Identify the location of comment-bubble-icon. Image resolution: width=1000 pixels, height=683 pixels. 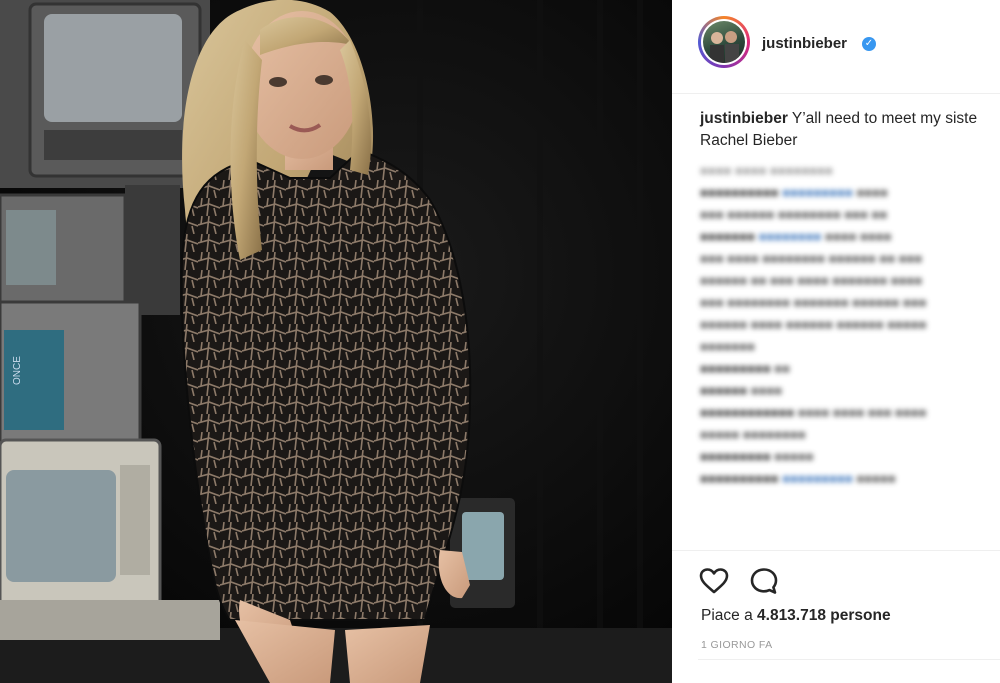
(764, 581).